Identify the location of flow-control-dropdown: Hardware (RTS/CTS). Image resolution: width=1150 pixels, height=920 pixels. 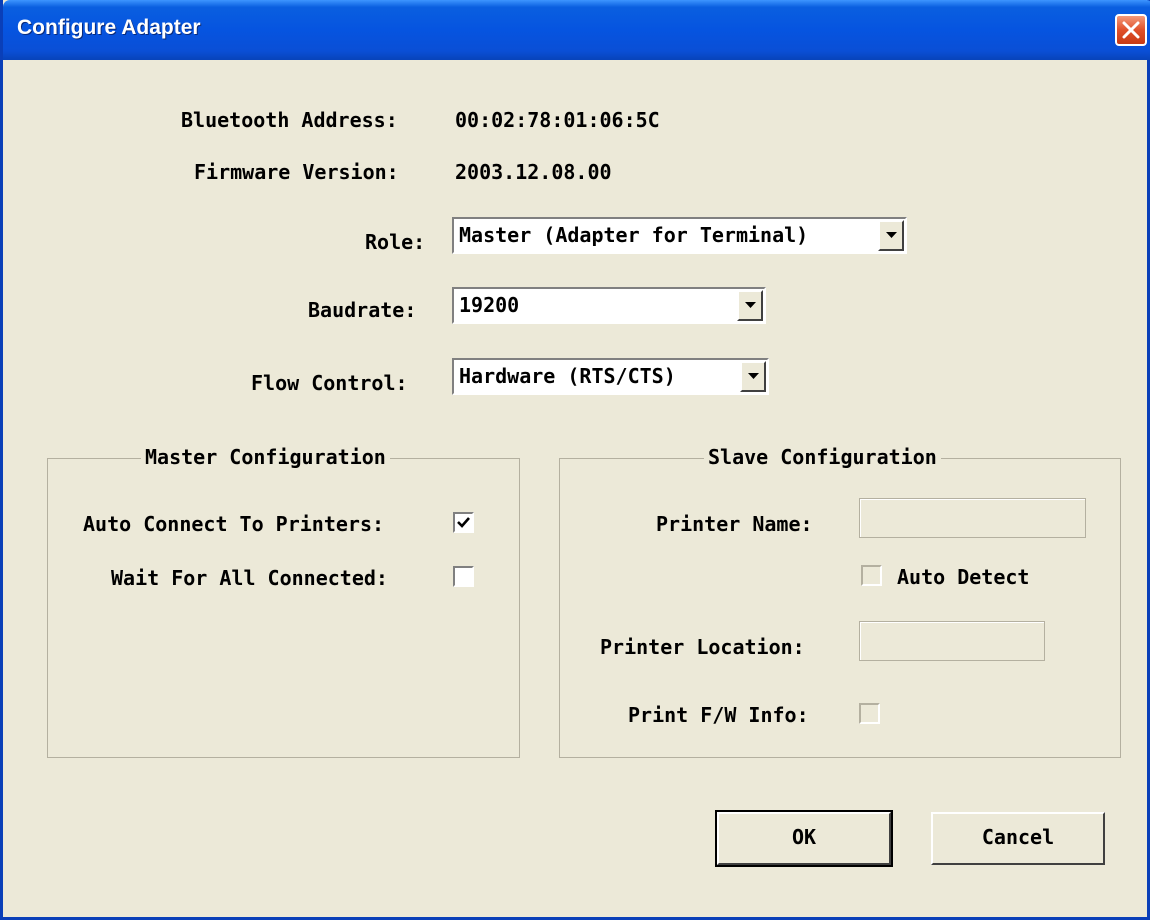
(610, 376).